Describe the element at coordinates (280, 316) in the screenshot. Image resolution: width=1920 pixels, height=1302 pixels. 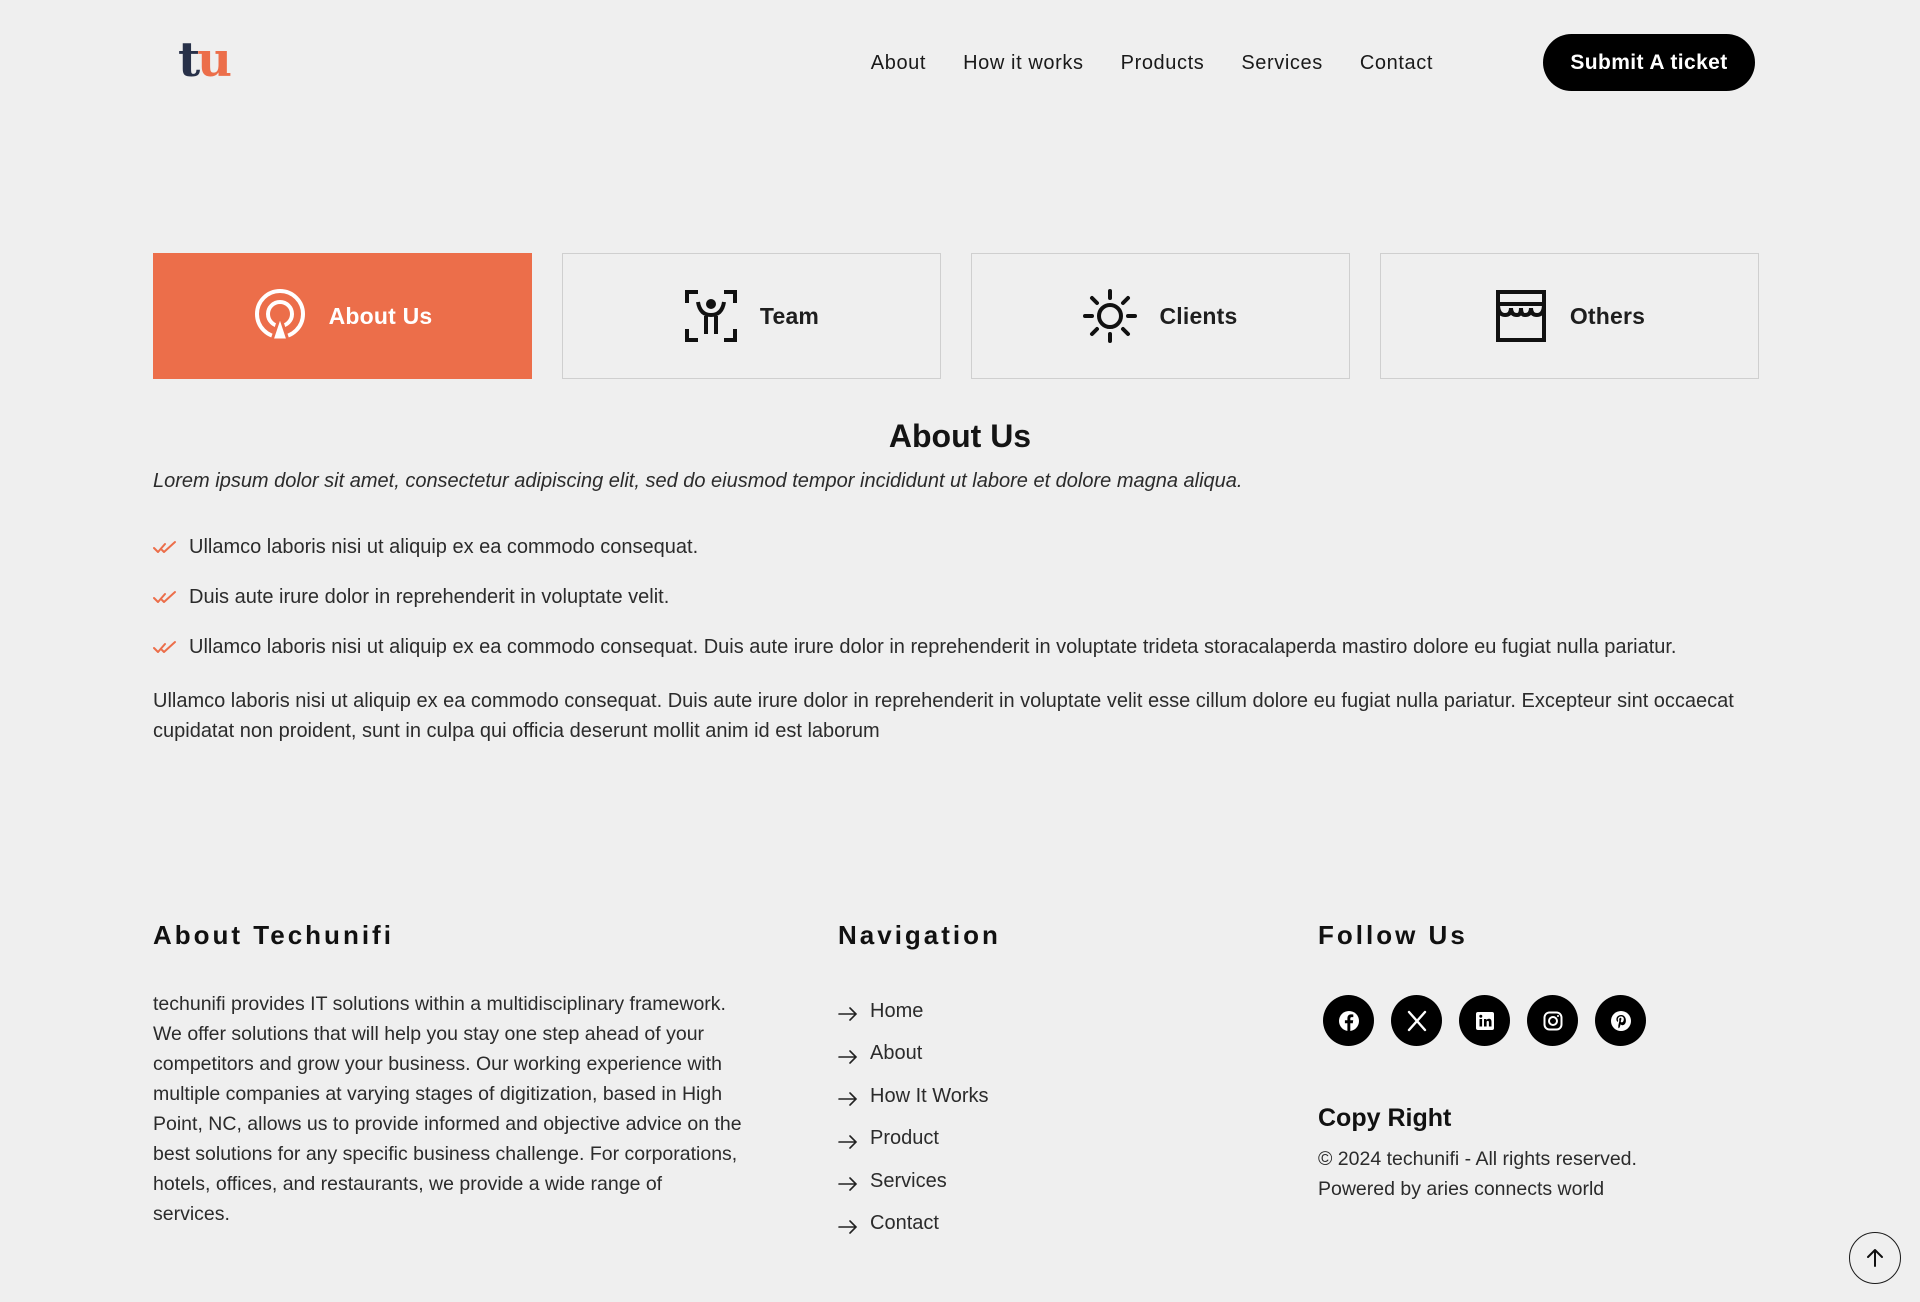
I see `radar-icon` at that location.